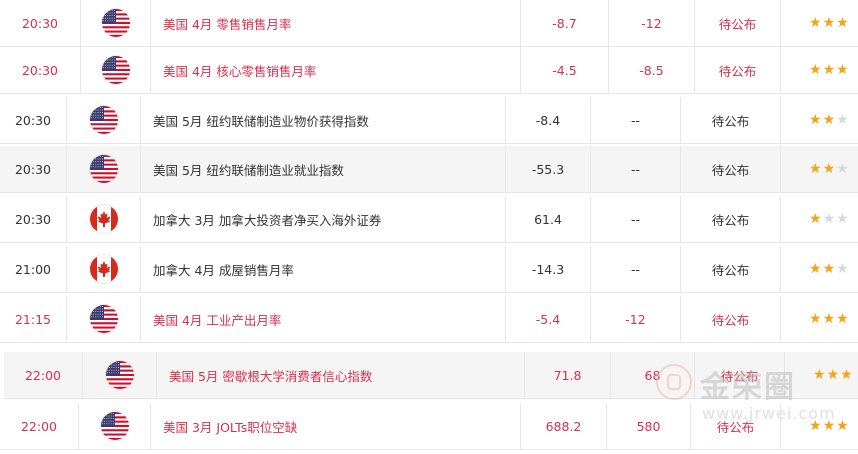 The image size is (858, 454). I want to click on previous-value: -55.3, so click(547, 169).